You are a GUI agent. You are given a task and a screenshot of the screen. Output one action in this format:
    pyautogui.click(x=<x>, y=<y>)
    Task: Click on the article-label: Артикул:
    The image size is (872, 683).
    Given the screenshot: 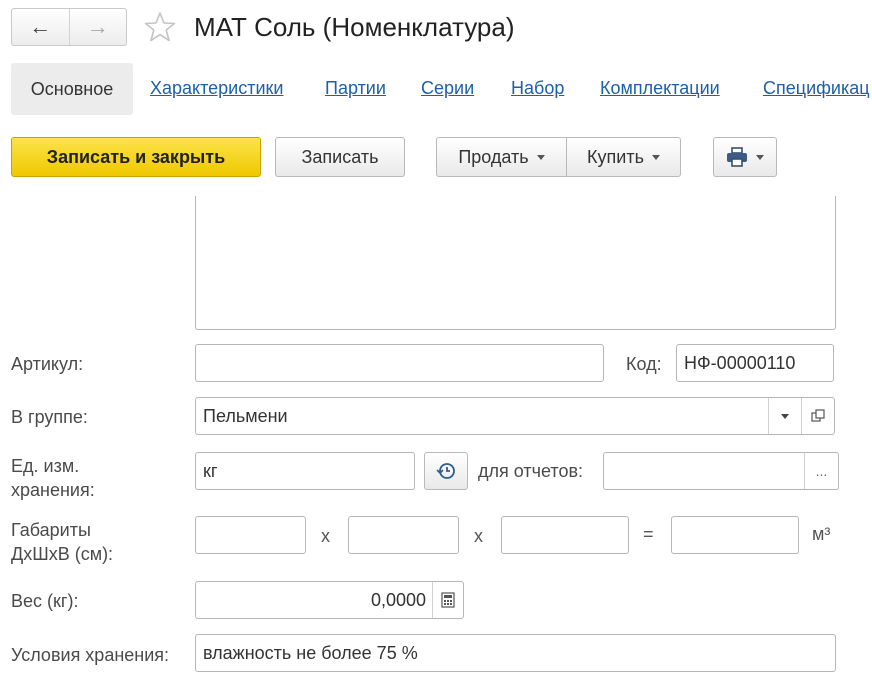 What is the action you would take?
    pyautogui.click(x=47, y=364)
    